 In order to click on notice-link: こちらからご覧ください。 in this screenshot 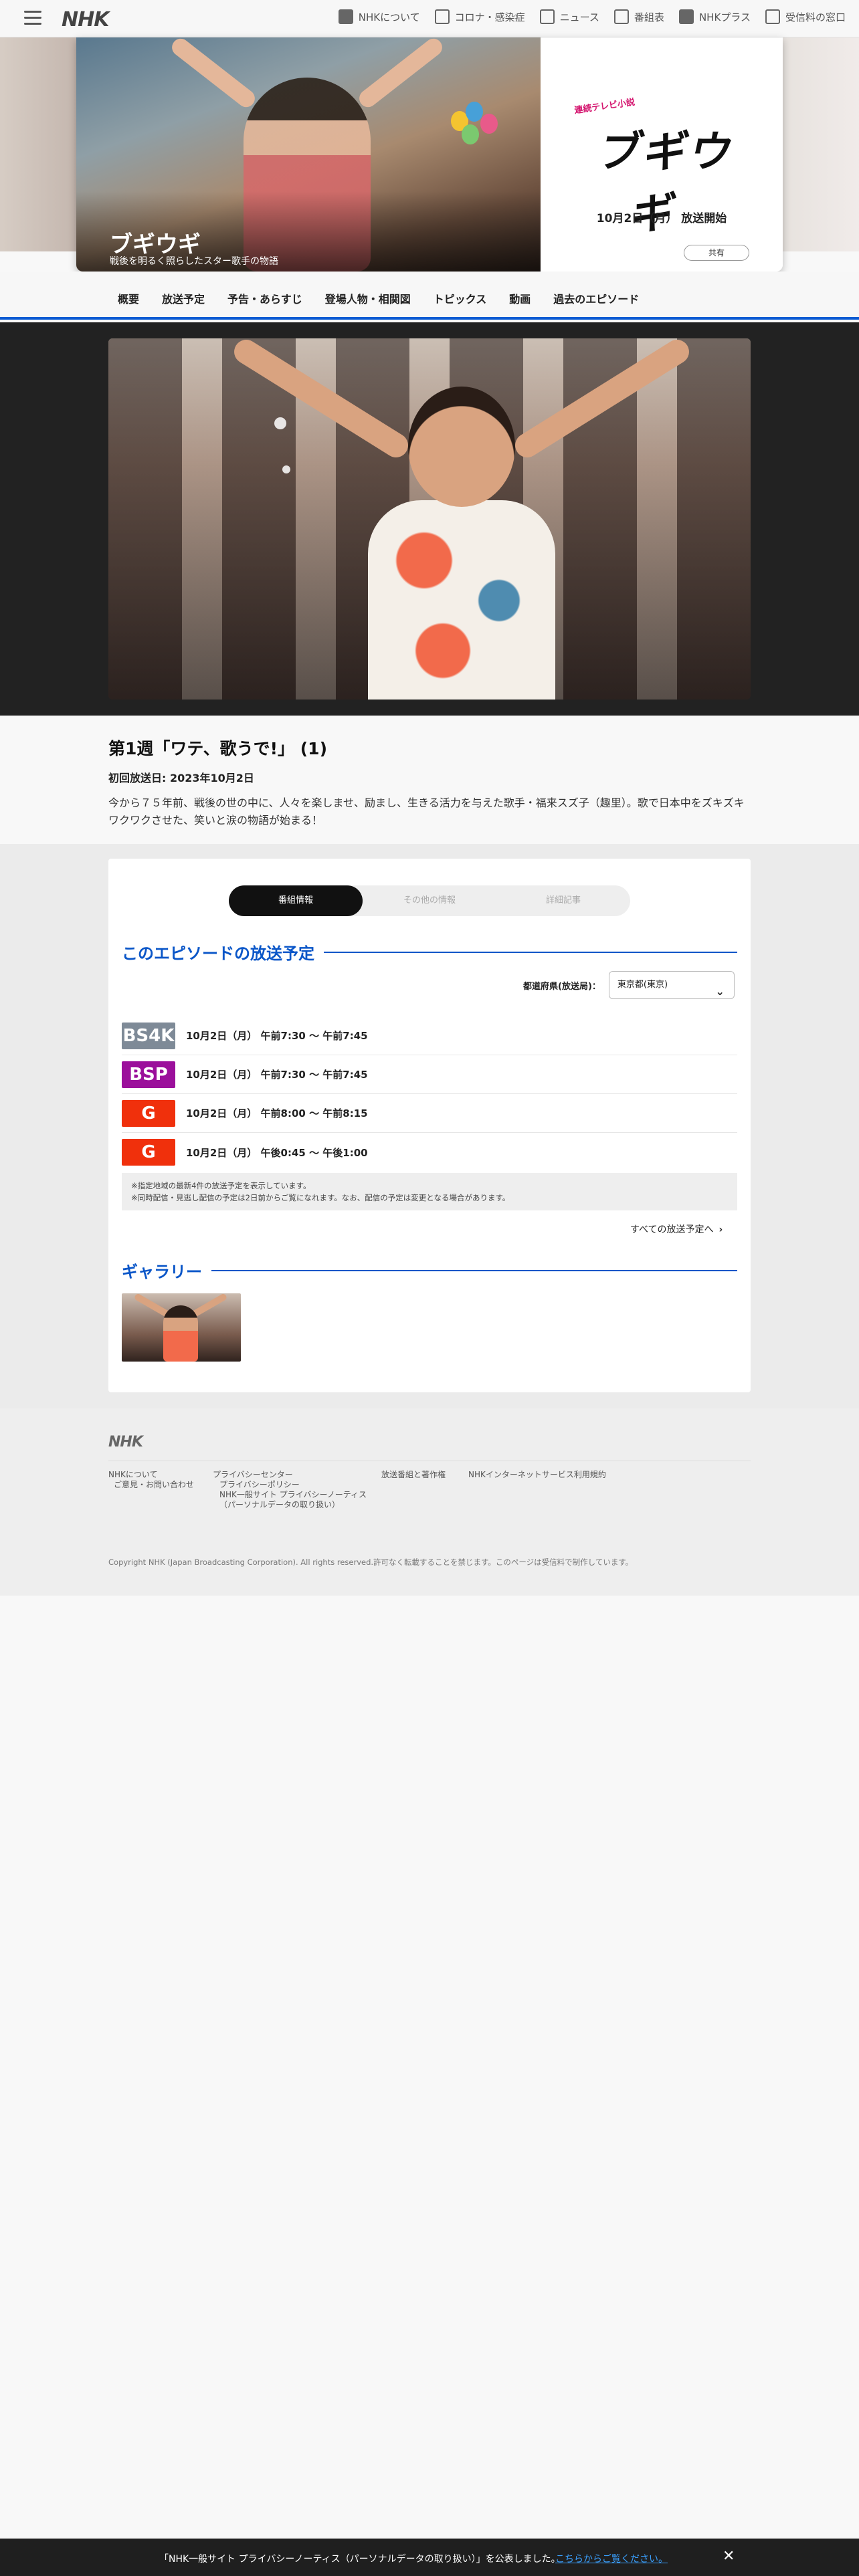, I will do `click(611, 2558)`.